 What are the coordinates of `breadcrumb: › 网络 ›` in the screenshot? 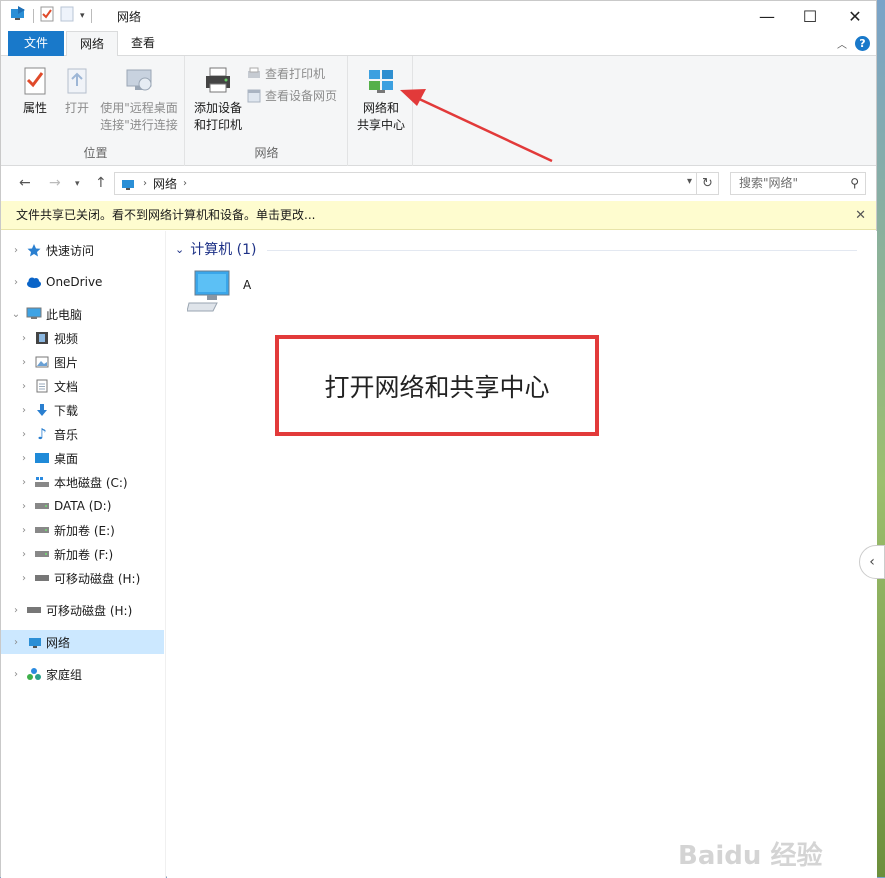 It's located at (153, 183).